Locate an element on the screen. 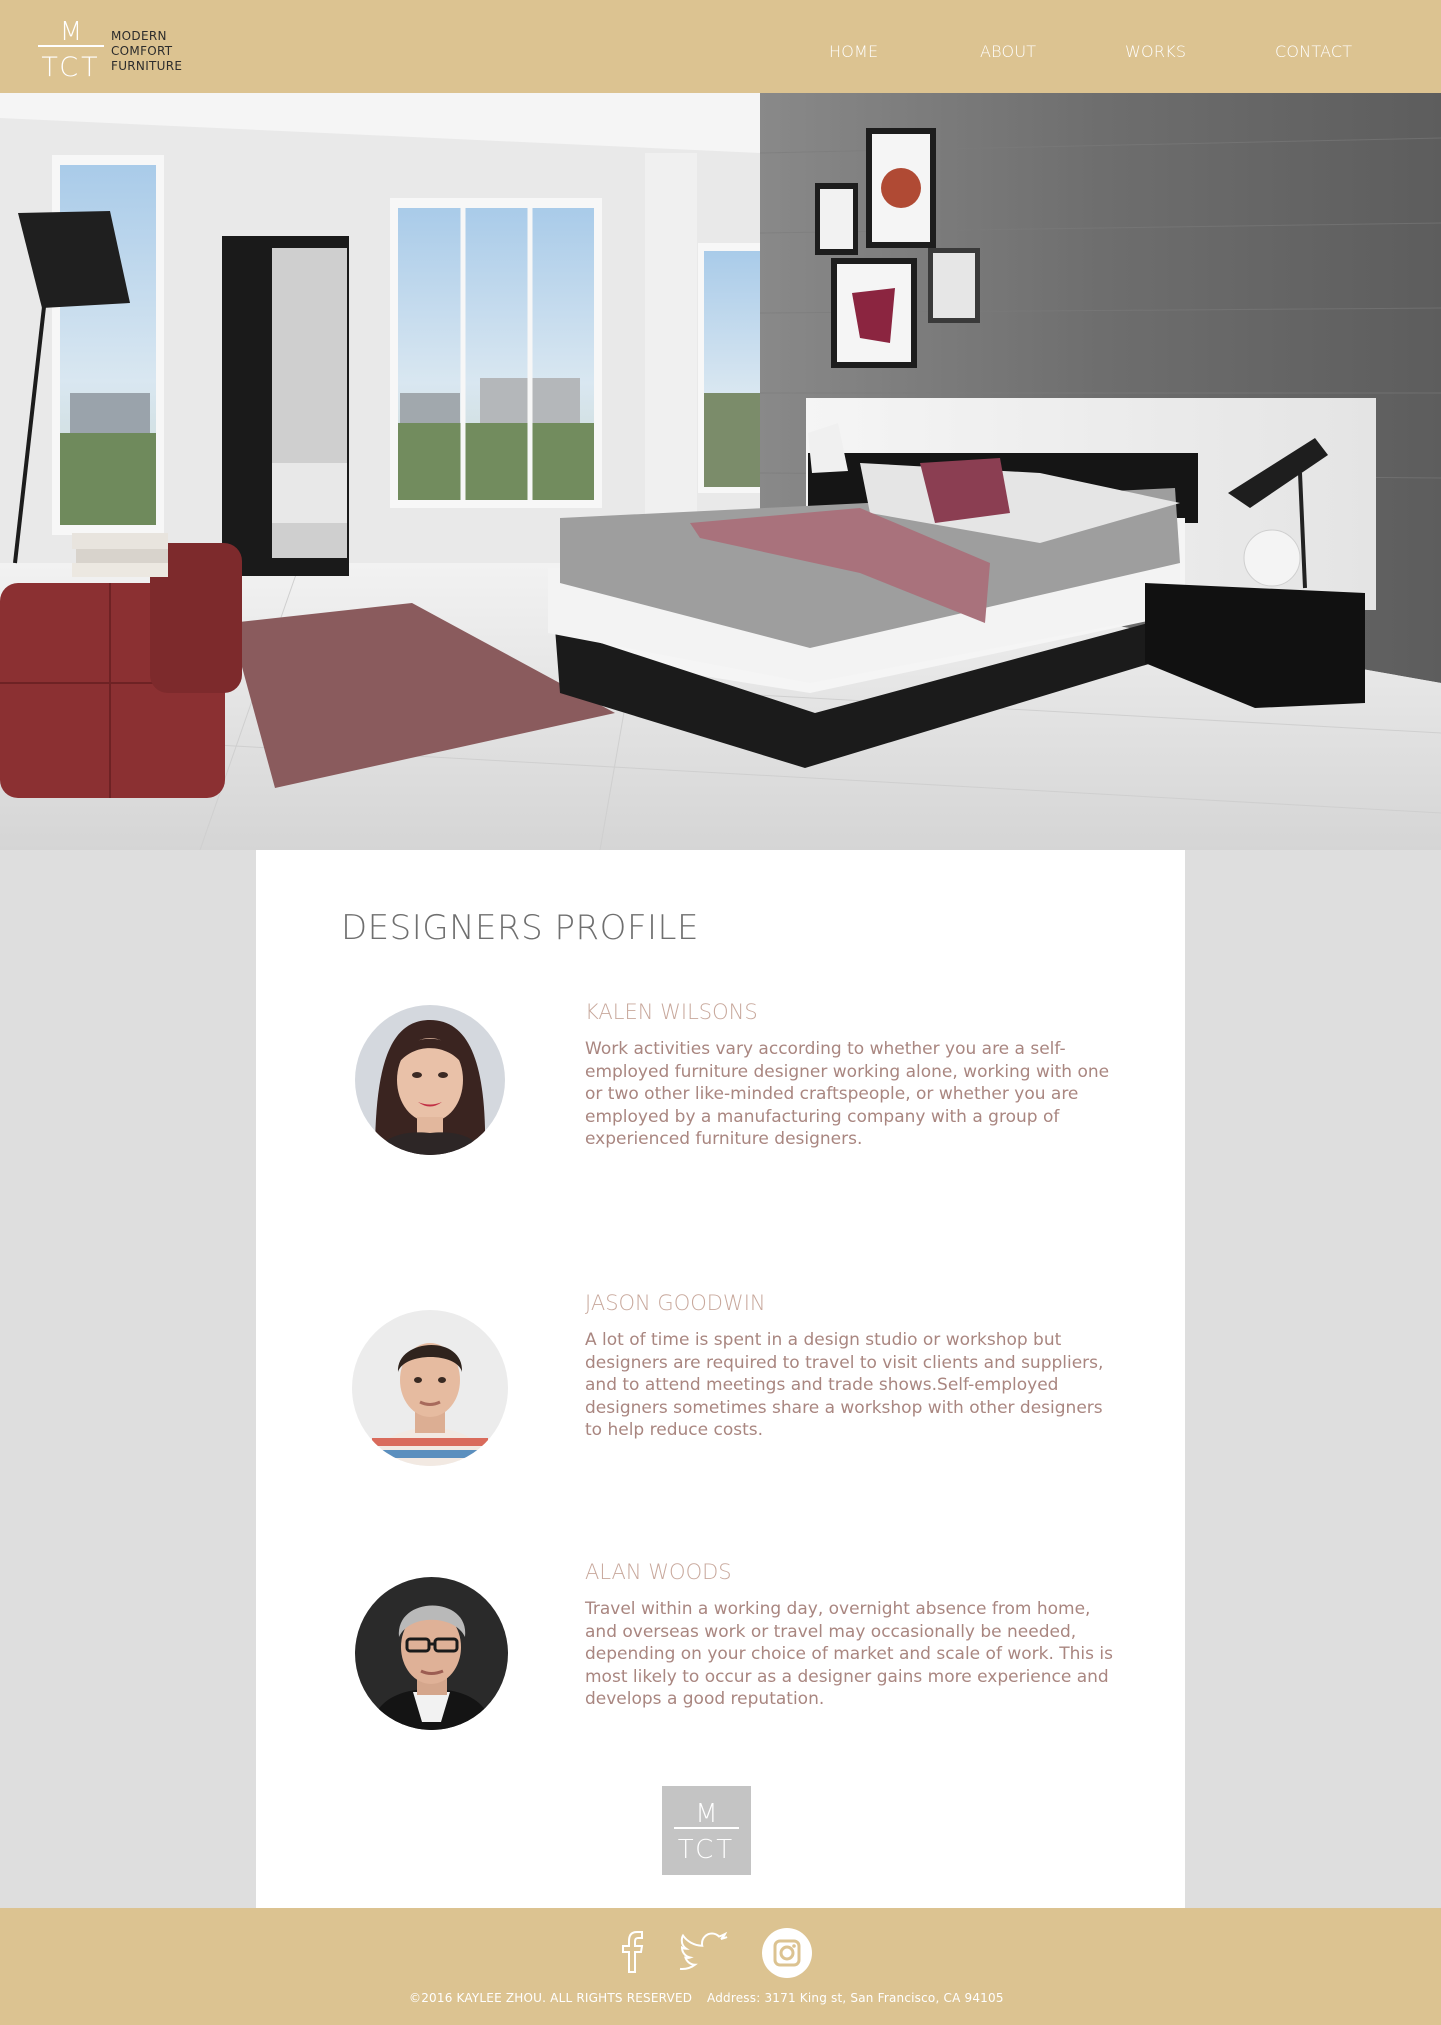  nav-home: HOME is located at coordinates (853, 51).